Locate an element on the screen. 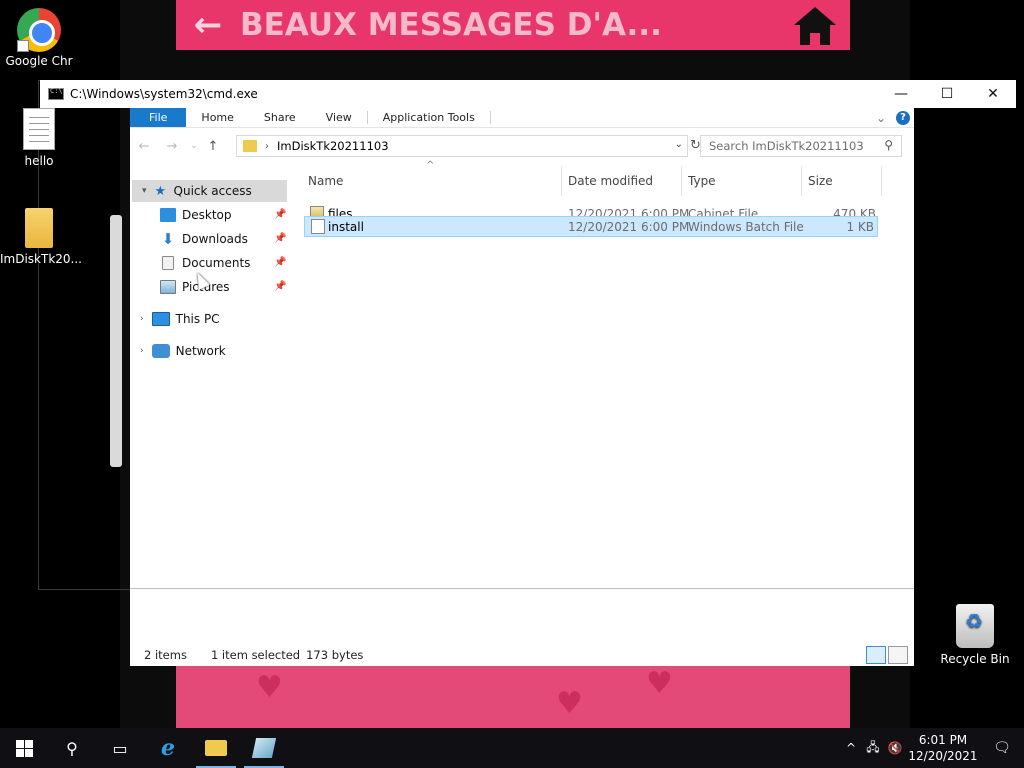 This screenshot has width=1024, height=768. search-input: Search ImDiskTk20211103 ⚲ is located at coordinates (801, 146).